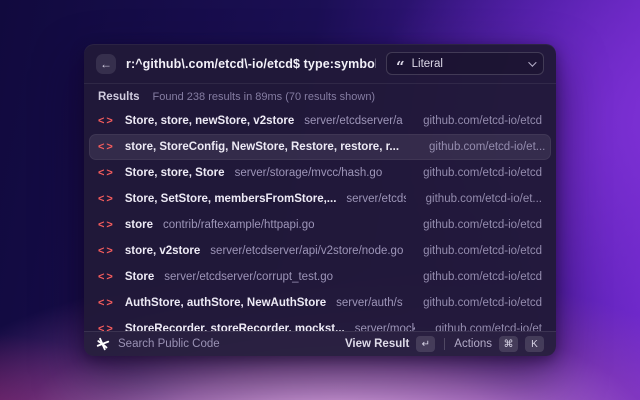 This screenshot has width=640, height=400. Describe the element at coordinates (308, 173) in the screenshot. I see `result-path: server/storage/mvcc/hash.go` at that location.